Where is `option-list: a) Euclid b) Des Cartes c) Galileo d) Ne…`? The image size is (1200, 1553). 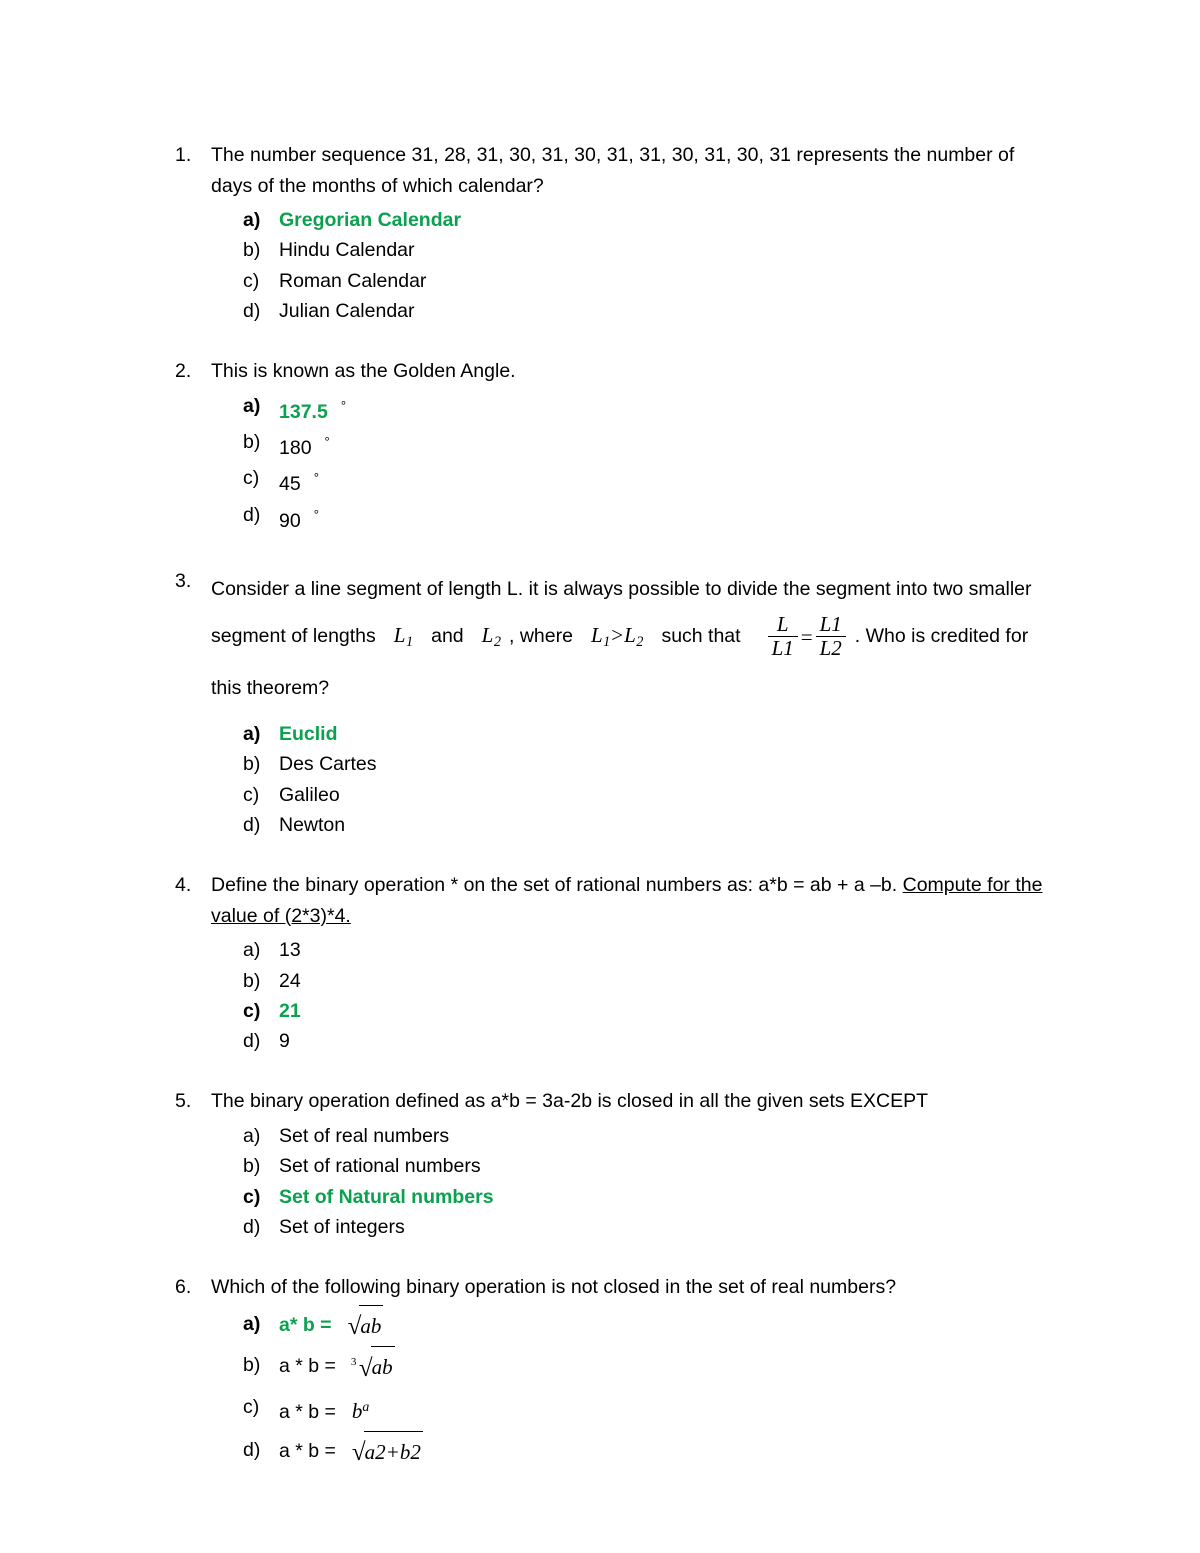 option-list: a) Euclid b) Des Cartes c) Galileo d) Ne… is located at coordinates (630, 779).